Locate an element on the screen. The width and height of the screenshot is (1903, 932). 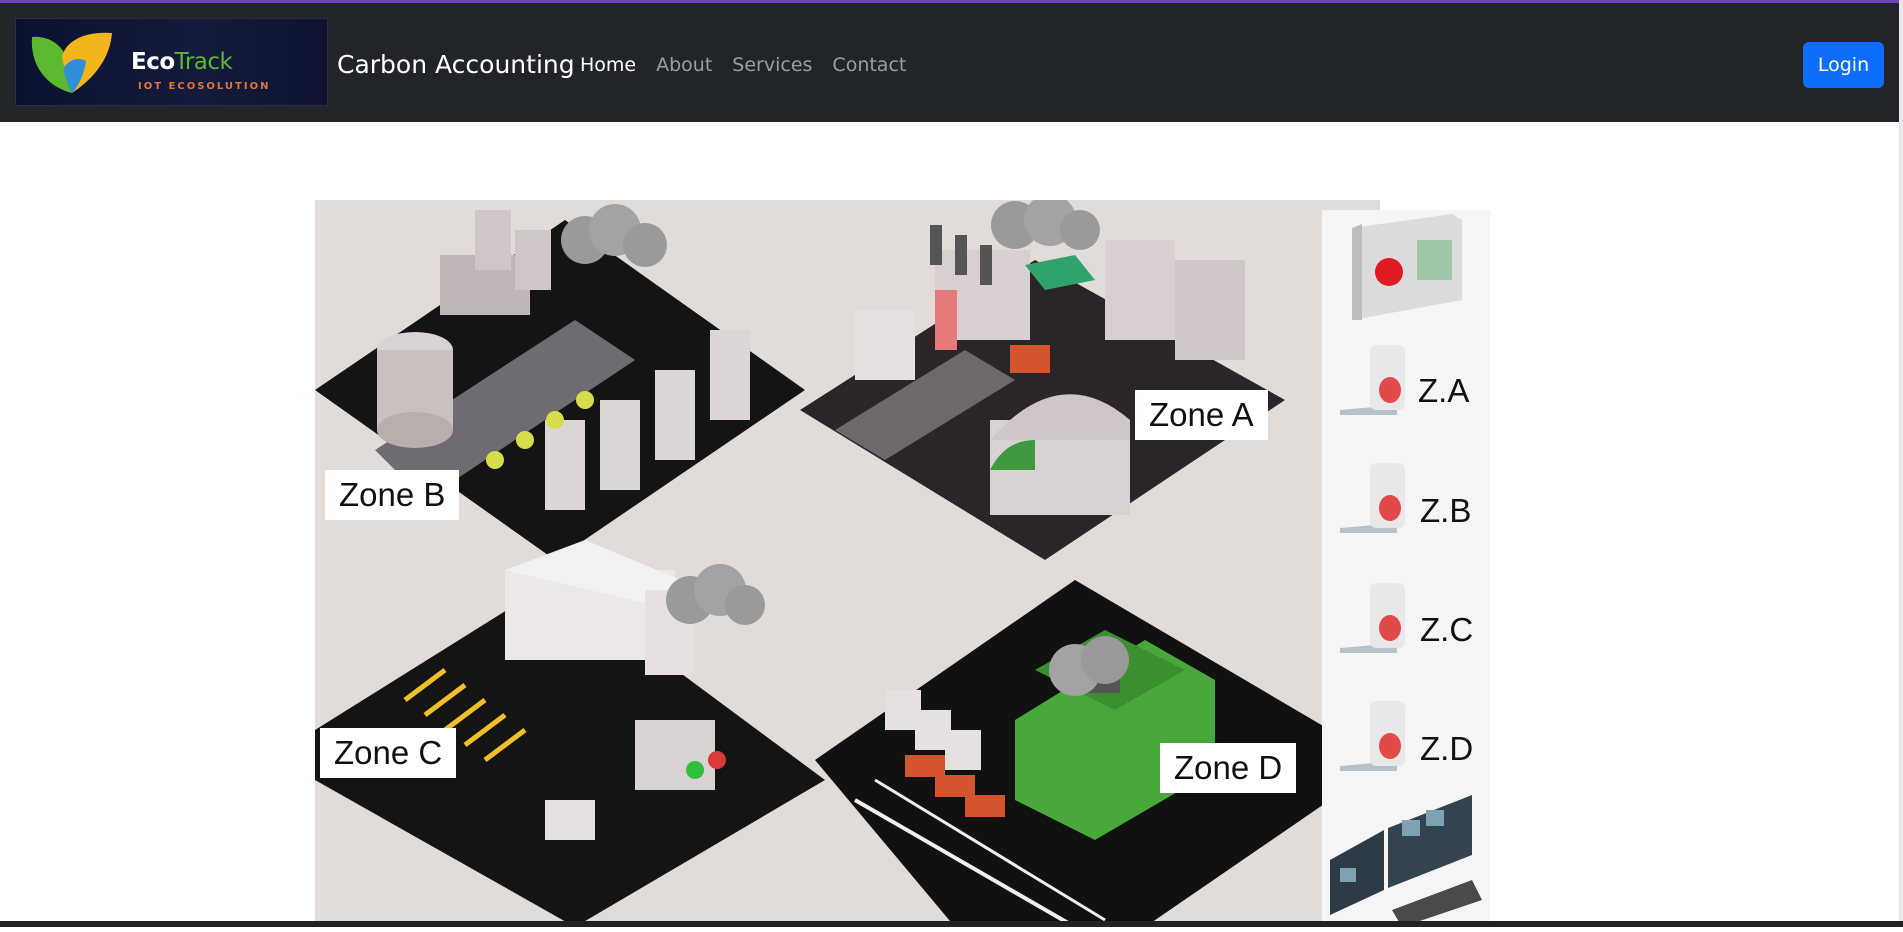
zone-a-label: Zone A is located at coordinates (1201, 415).